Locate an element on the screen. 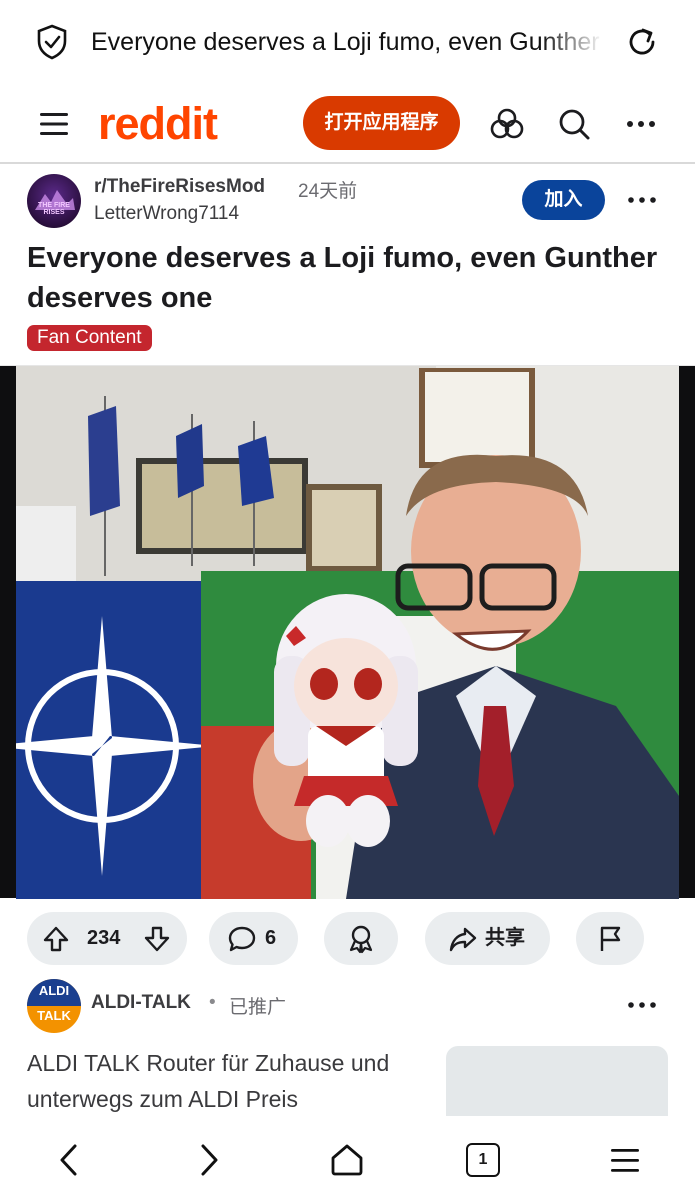 The width and height of the screenshot is (695, 1200). communities-icon is located at coordinates (507, 124).